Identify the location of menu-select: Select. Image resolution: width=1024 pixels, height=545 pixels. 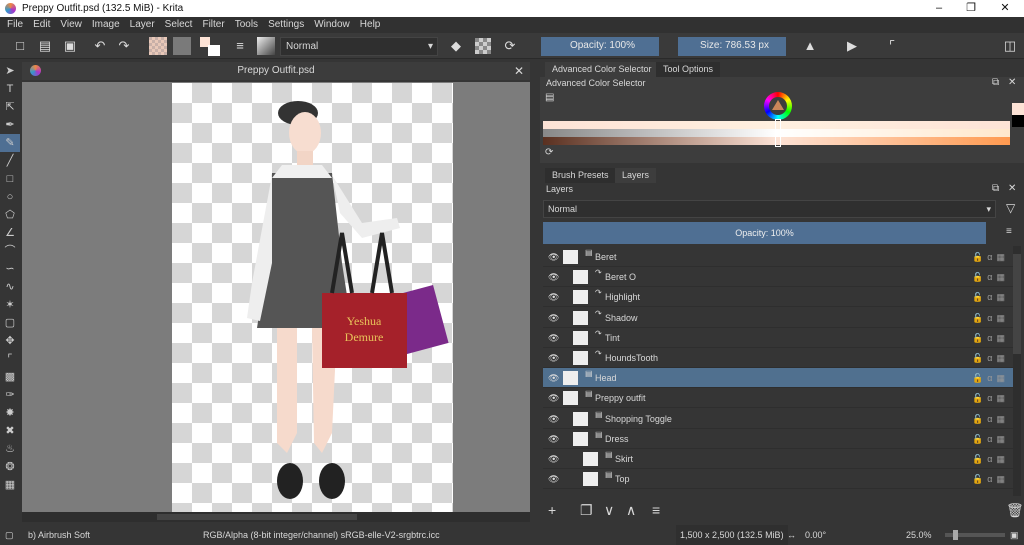
(179, 25).